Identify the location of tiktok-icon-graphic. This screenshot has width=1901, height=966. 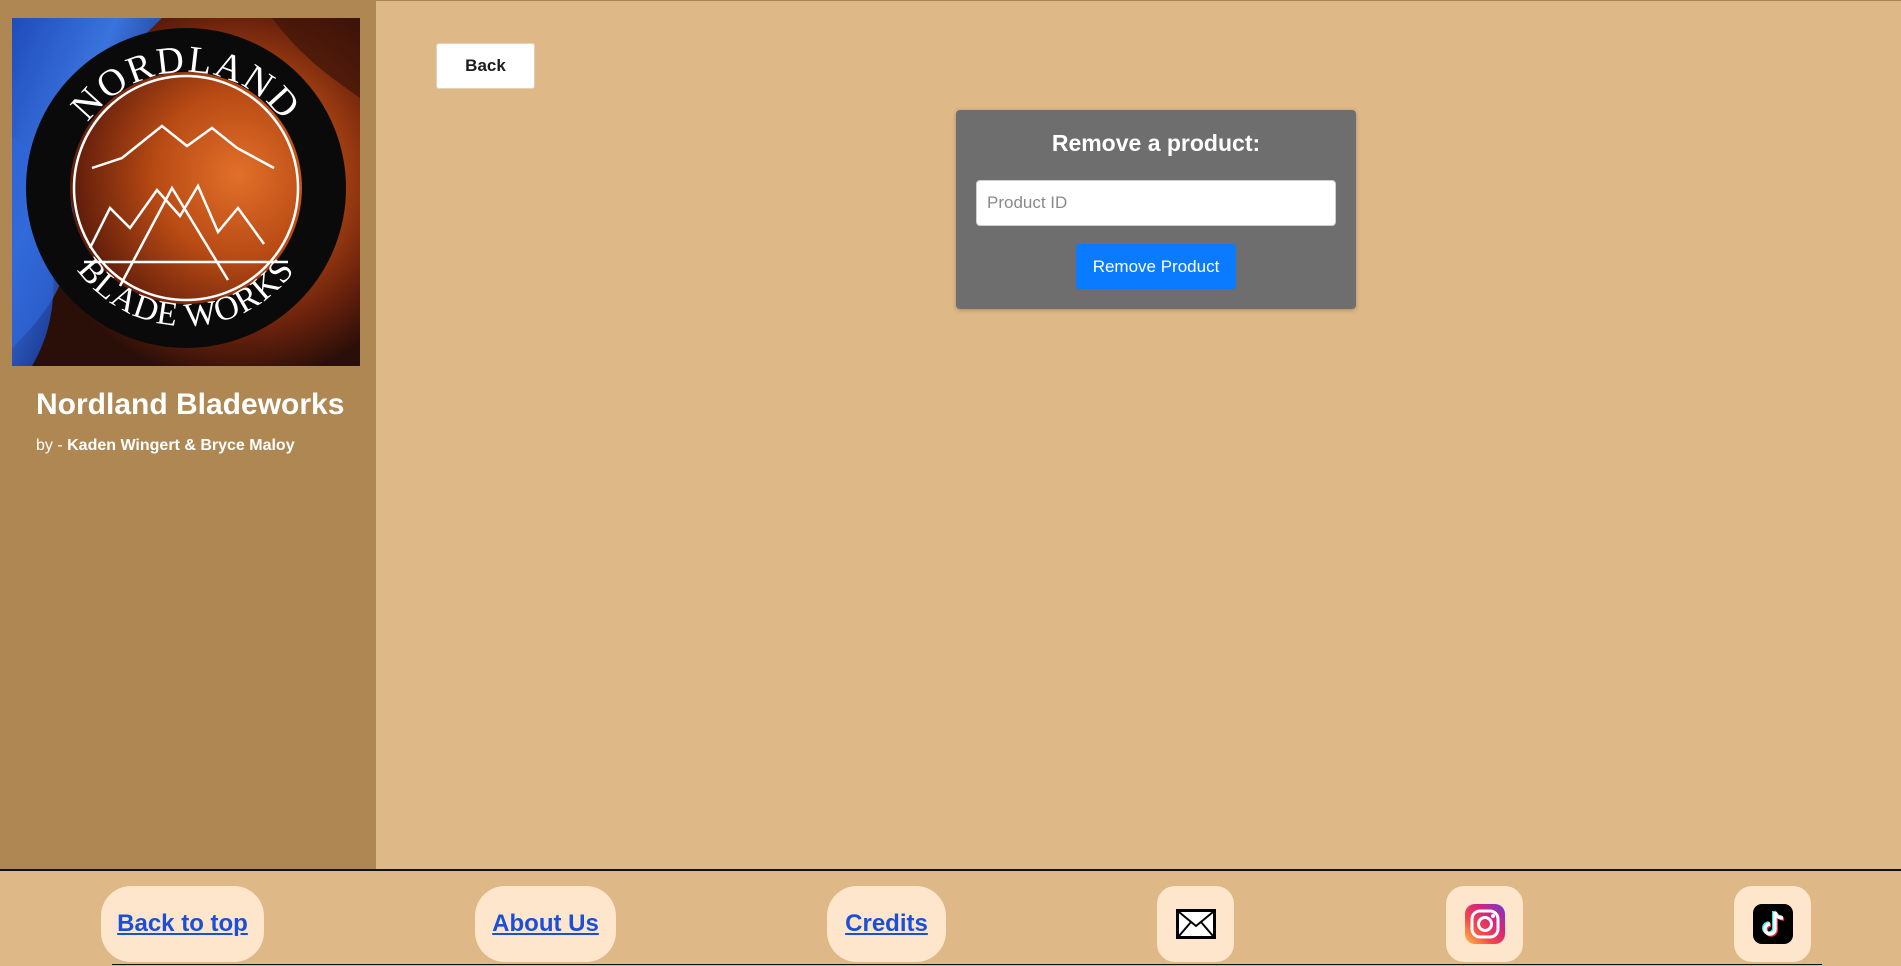
(1772, 924).